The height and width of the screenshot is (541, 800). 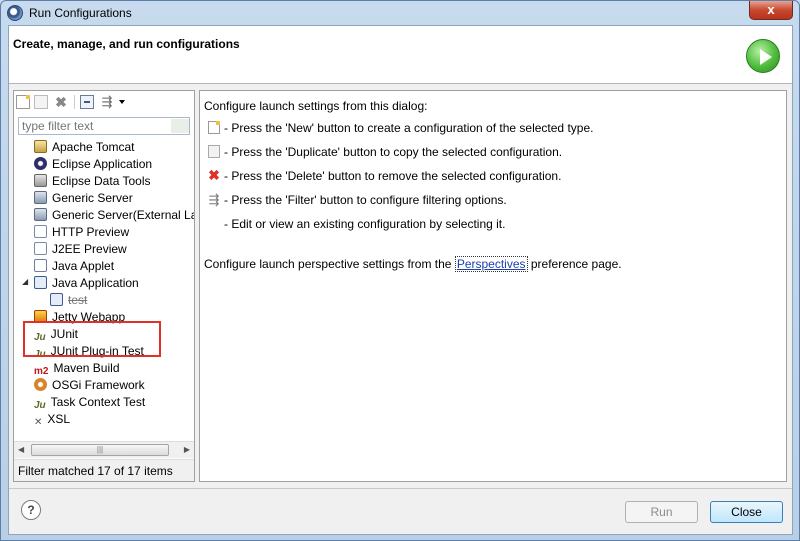 What do you see at coordinates (187, 449) in the screenshot?
I see `scroll-right-icon: ▶` at bounding box center [187, 449].